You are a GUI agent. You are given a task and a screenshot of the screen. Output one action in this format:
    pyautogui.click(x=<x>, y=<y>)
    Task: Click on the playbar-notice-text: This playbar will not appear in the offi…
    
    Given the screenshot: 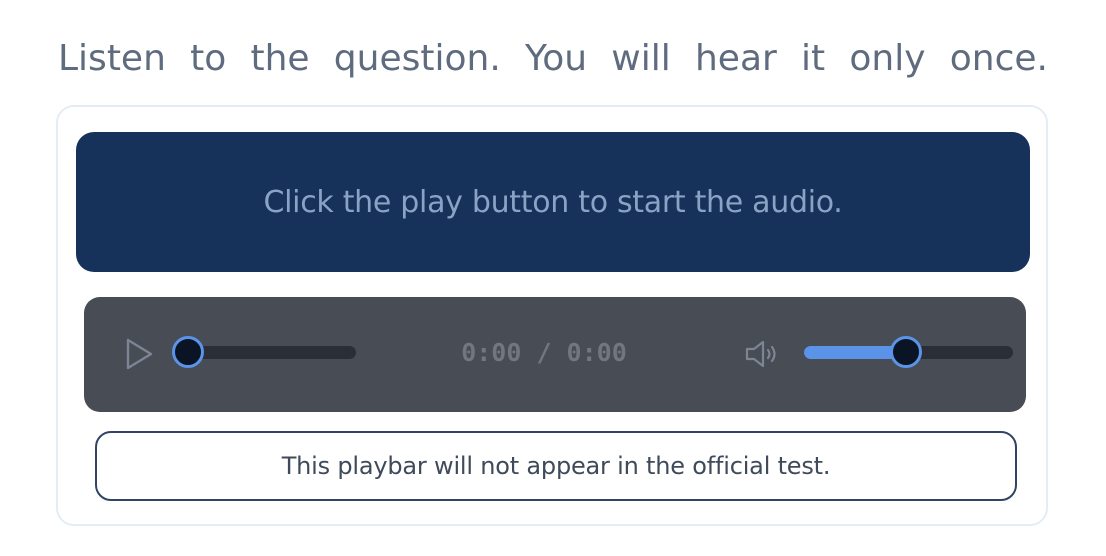 What is the action you would take?
    pyautogui.click(x=556, y=466)
    